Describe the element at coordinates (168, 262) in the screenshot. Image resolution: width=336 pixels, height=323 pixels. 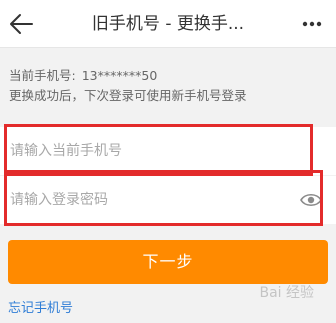
I see `next-button: 下一步` at that location.